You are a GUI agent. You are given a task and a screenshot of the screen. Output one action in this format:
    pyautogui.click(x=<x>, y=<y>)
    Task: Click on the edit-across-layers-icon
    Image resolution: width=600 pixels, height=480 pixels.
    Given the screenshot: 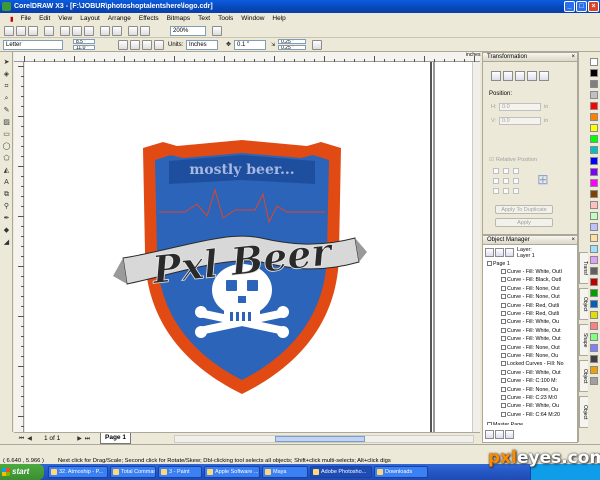 What is the action you would take?
    pyautogui.click(x=499, y=252)
    